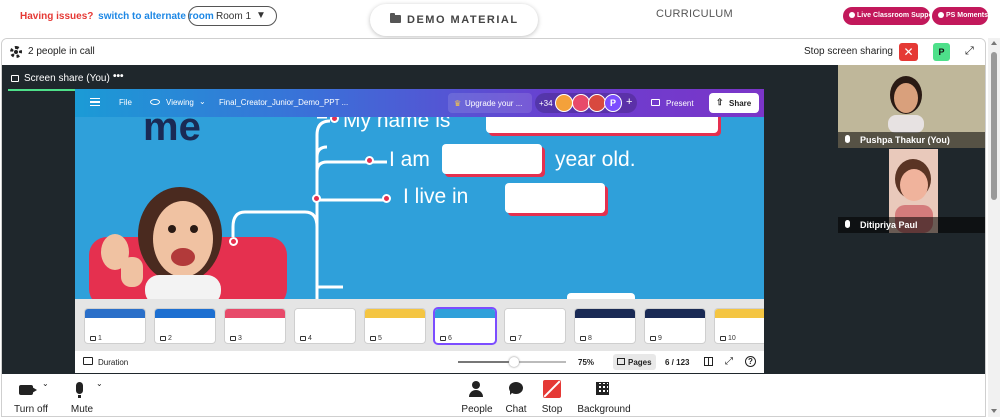  Describe the element at coordinates (516, 388) in the screenshot. I see `chat-icon` at that location.